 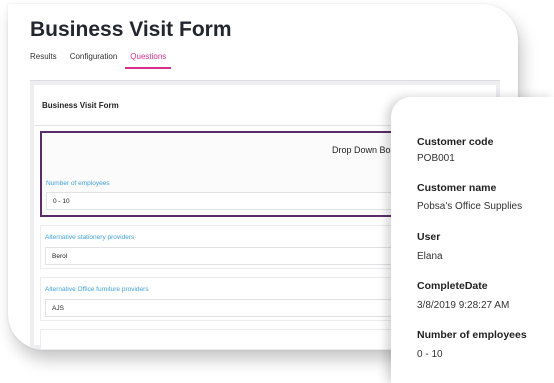 What do you see at coordinates (430, 256) in the screenshot?
I see `info-value-user: Elana` at bounding box center [430, 256].